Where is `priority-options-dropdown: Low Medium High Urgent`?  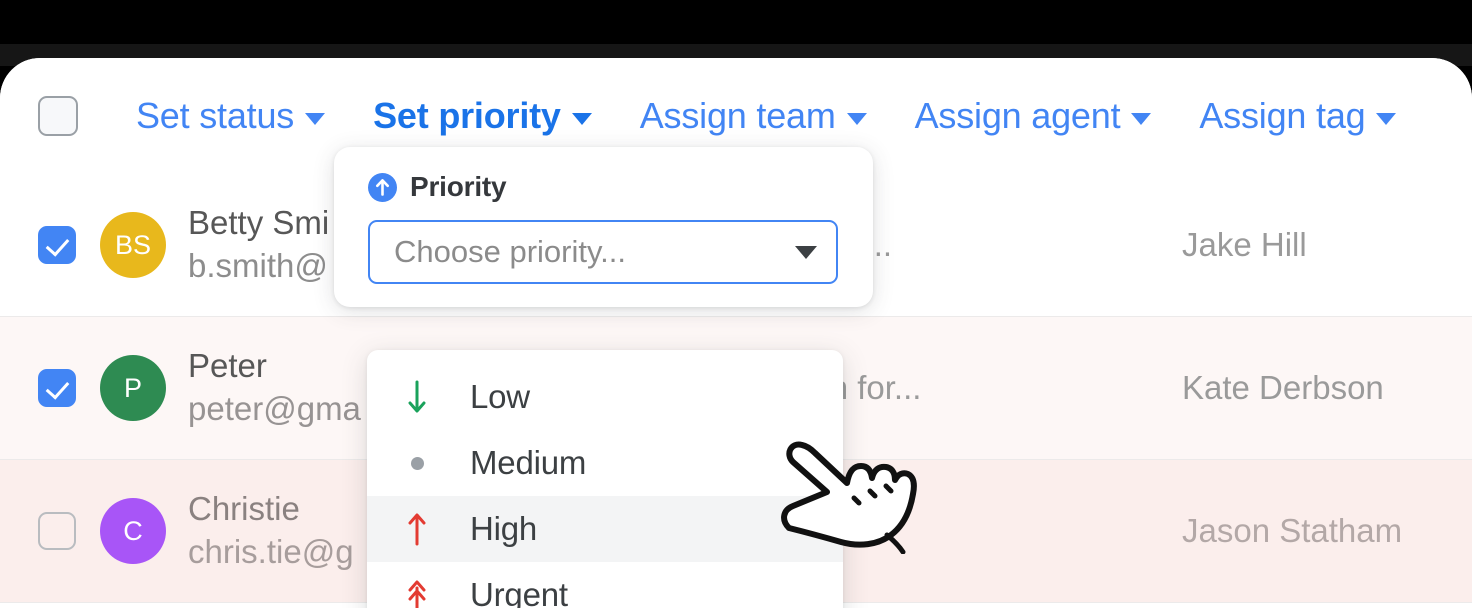
priority-options-dropdown: Low Medium High Urgent is located at coordinates (605, 479).